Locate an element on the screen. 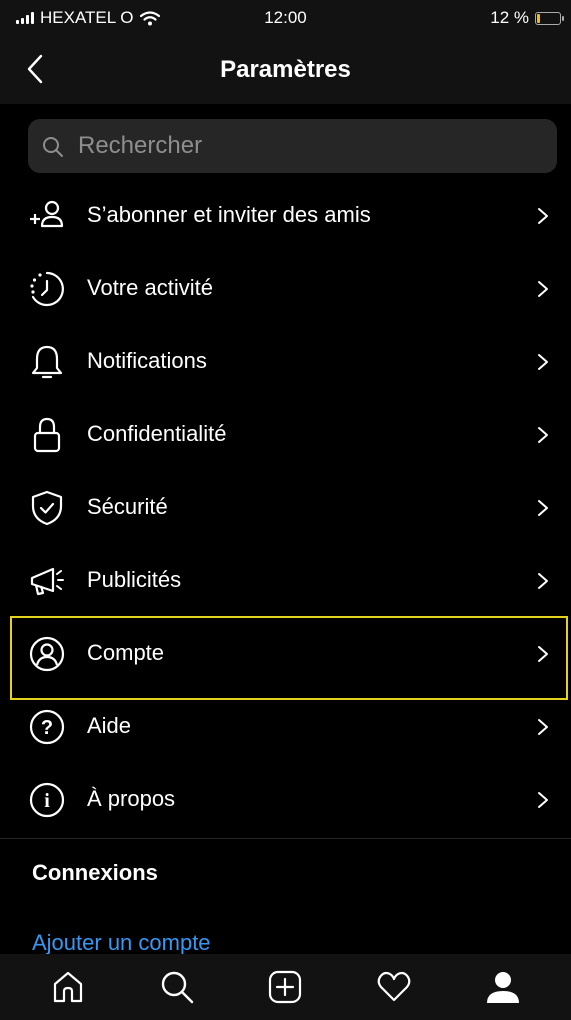  tab-bar is located at coordinates (285, 987).